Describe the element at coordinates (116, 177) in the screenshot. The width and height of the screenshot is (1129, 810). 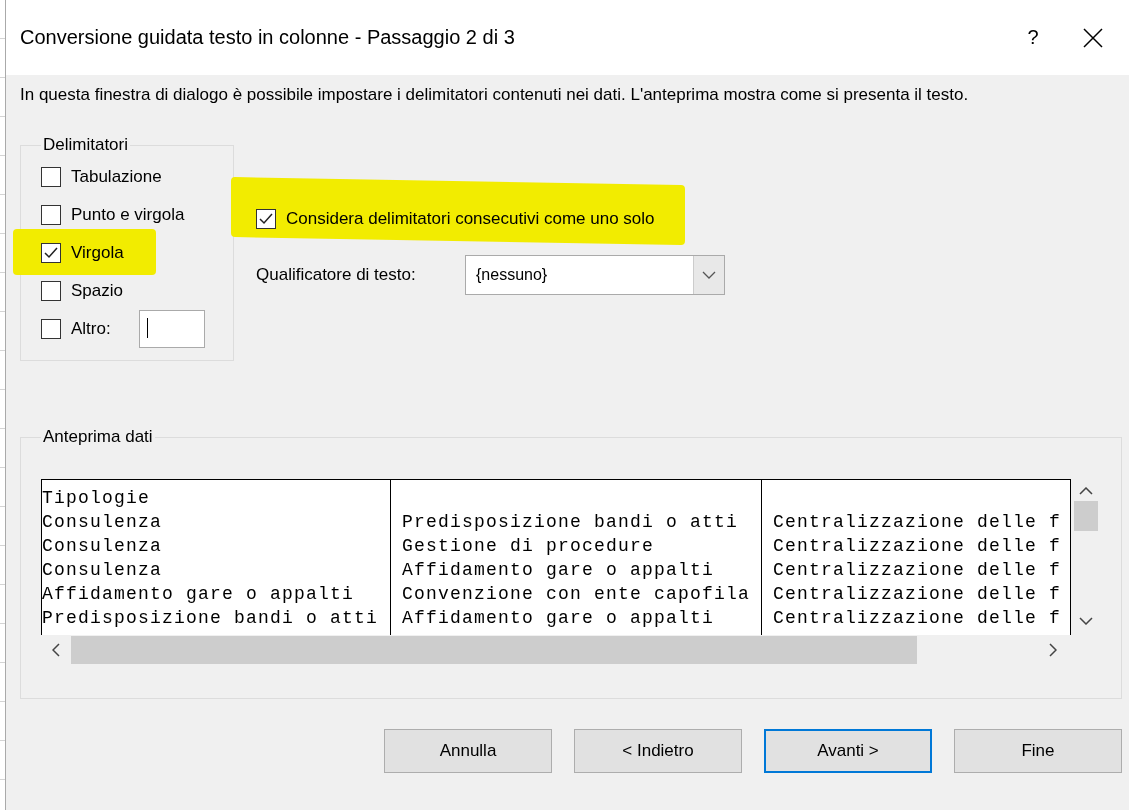
I see `checkbox-label: Tabulazione` at that location.